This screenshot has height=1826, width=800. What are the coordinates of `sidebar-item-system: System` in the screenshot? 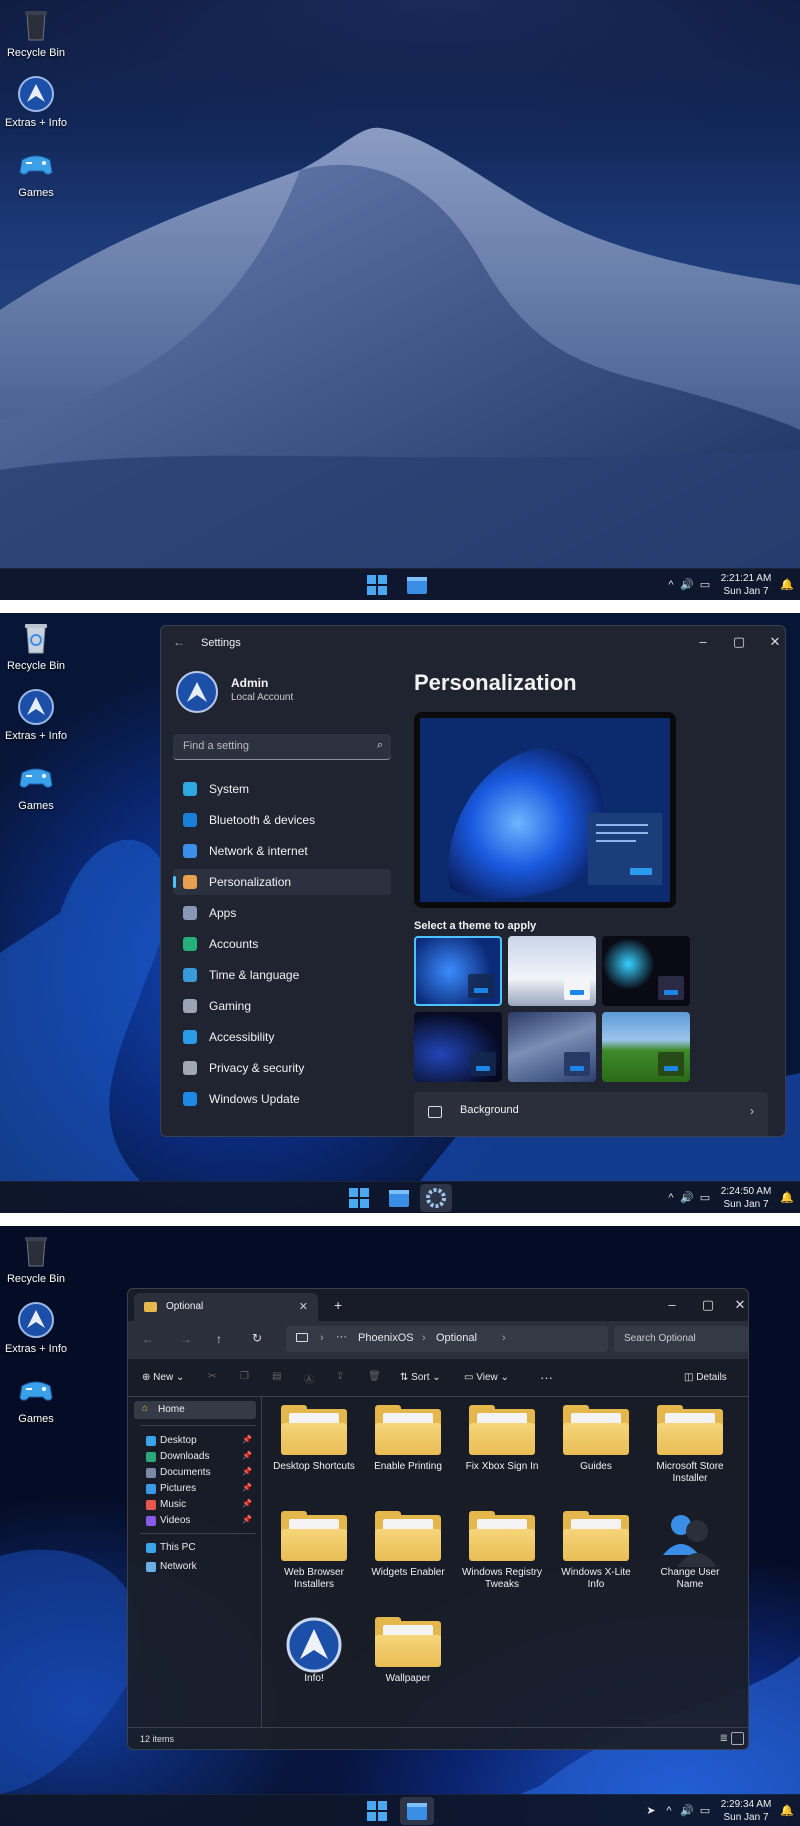 It's located at (282, 789).